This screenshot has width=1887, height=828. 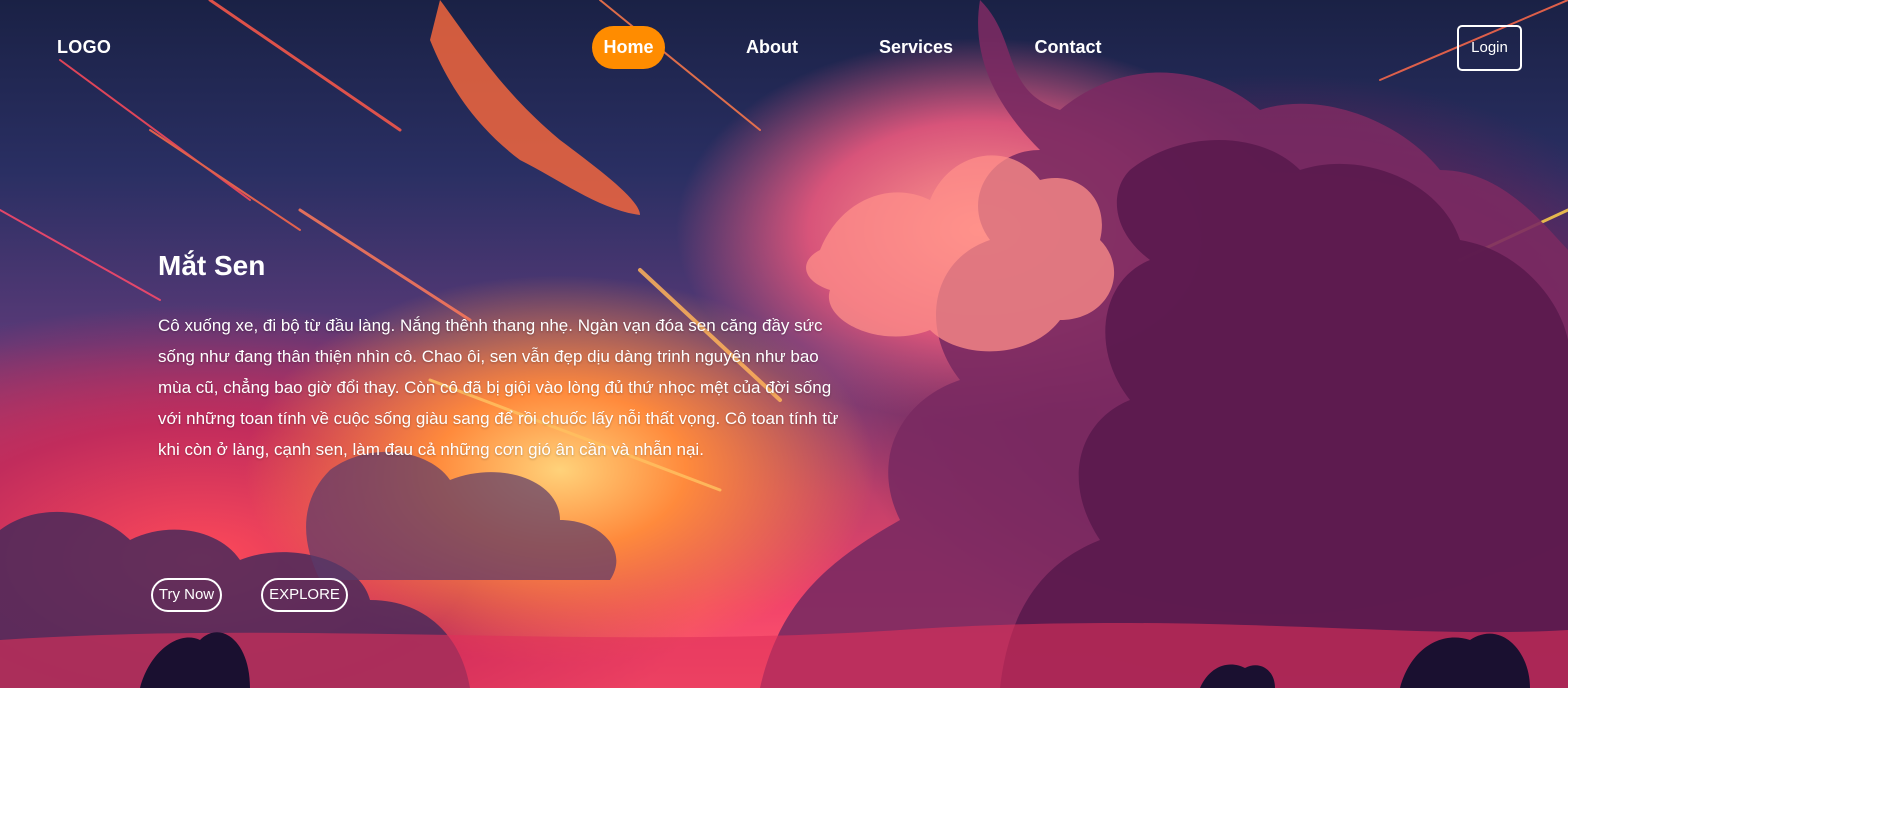 I want to click on logo: LOGO, so click(x=84, y=47).